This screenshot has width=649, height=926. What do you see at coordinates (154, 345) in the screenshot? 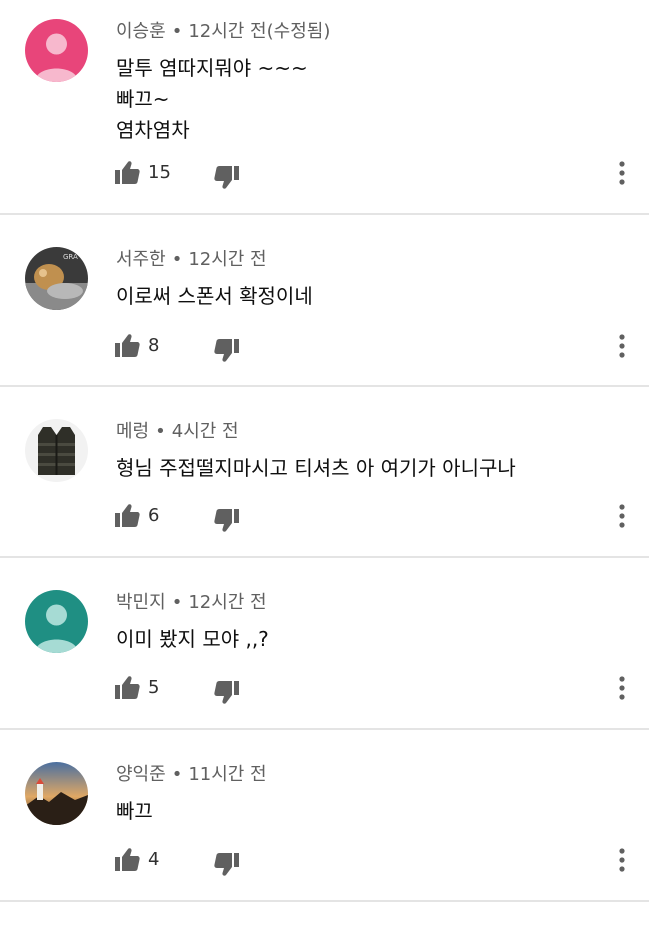
I see `like-count: 8` at bounding box center [154, 345].